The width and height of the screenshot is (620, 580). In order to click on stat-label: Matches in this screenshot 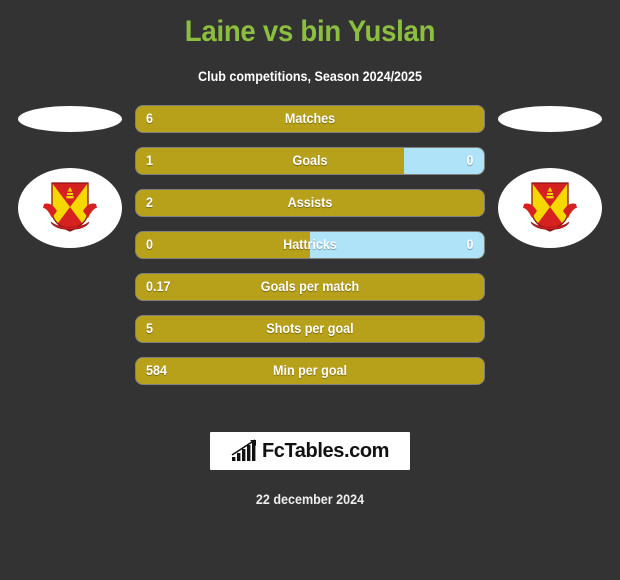, I will do `click(310, 118)`.